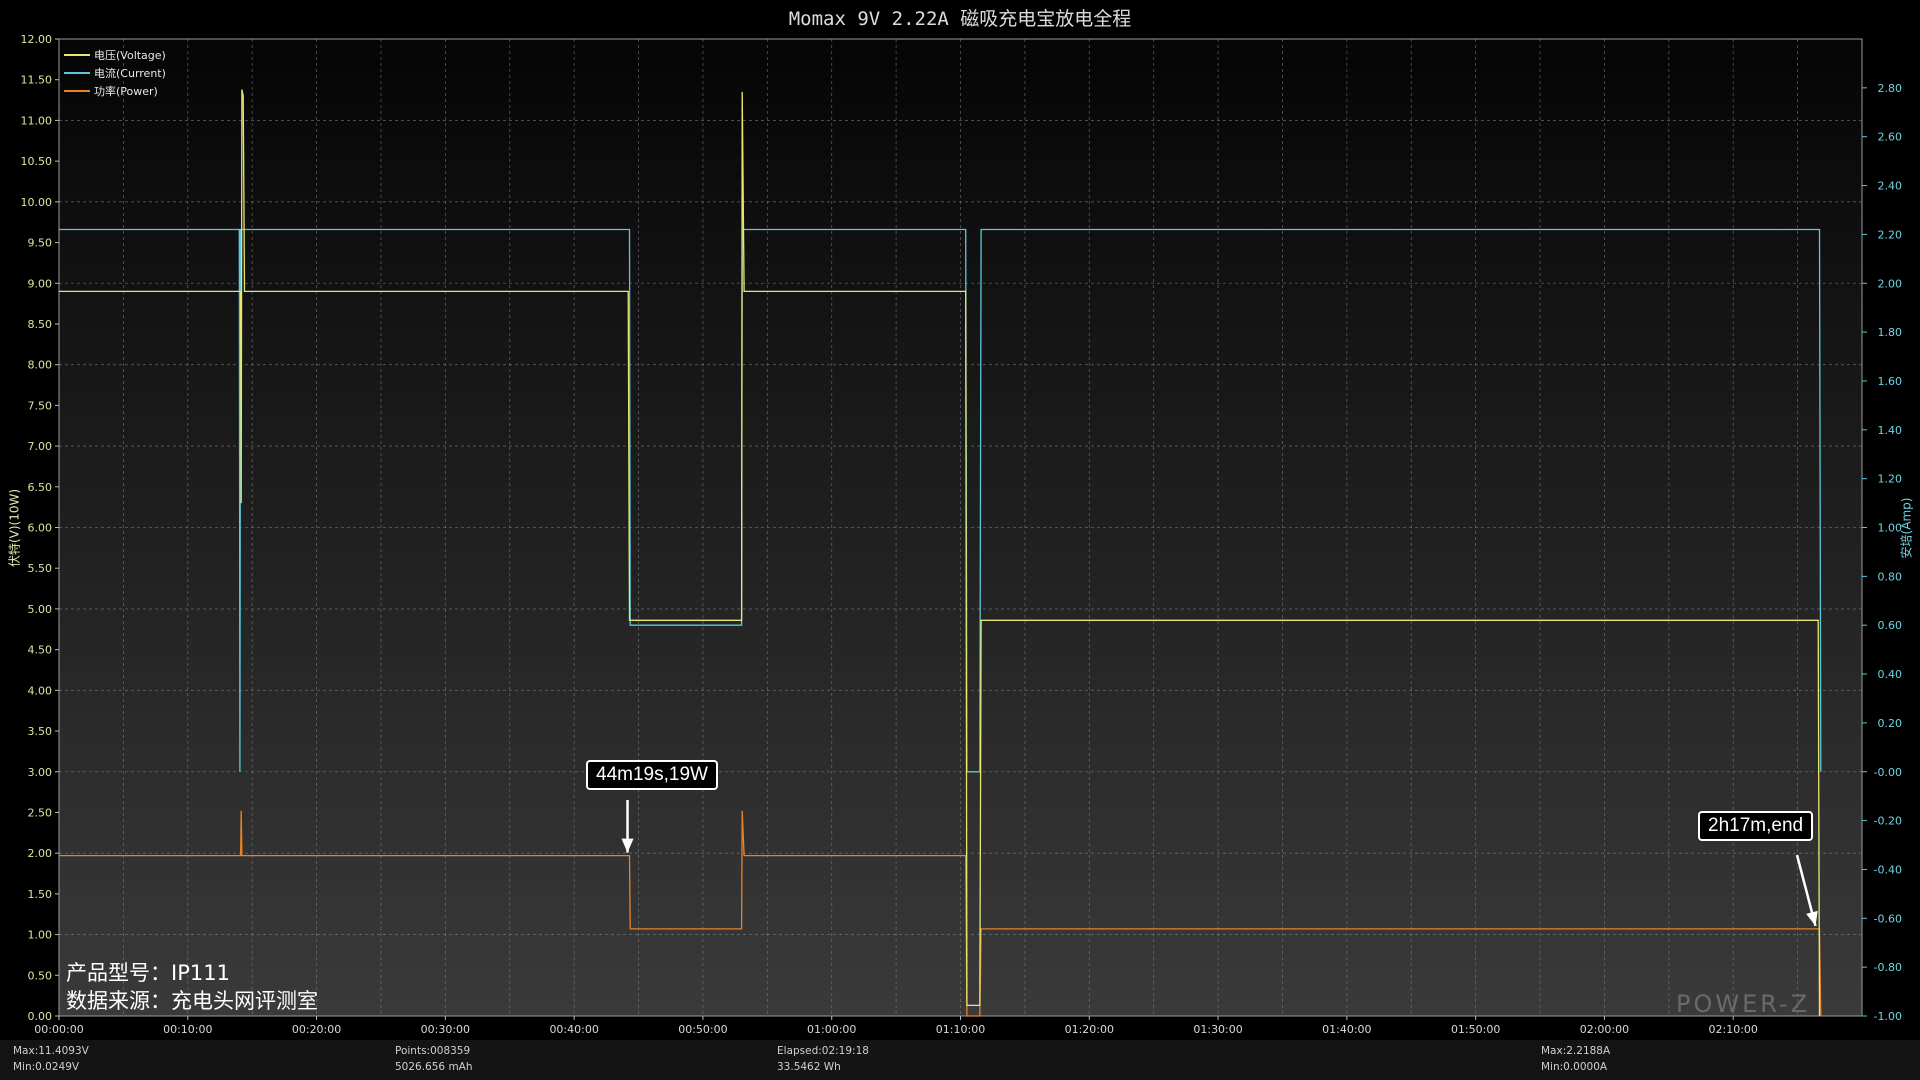 The width and height of the screenshot is (1920, 1080). What do you see at coordinates (37, 39) in the screenshot?
I see `y-left-tick-label: 12.00` at bounding box center [37, 39].